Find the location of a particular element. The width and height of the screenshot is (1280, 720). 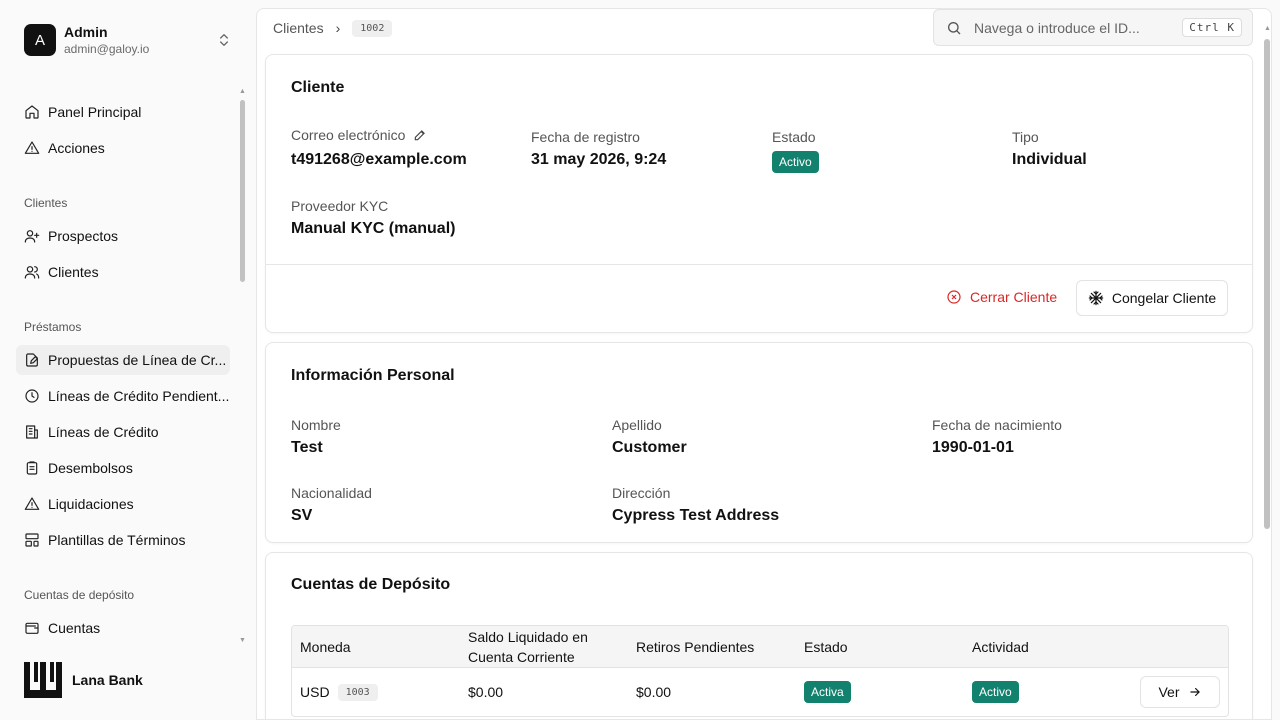

type-value: Individual is located at coordinates (1049, 159).